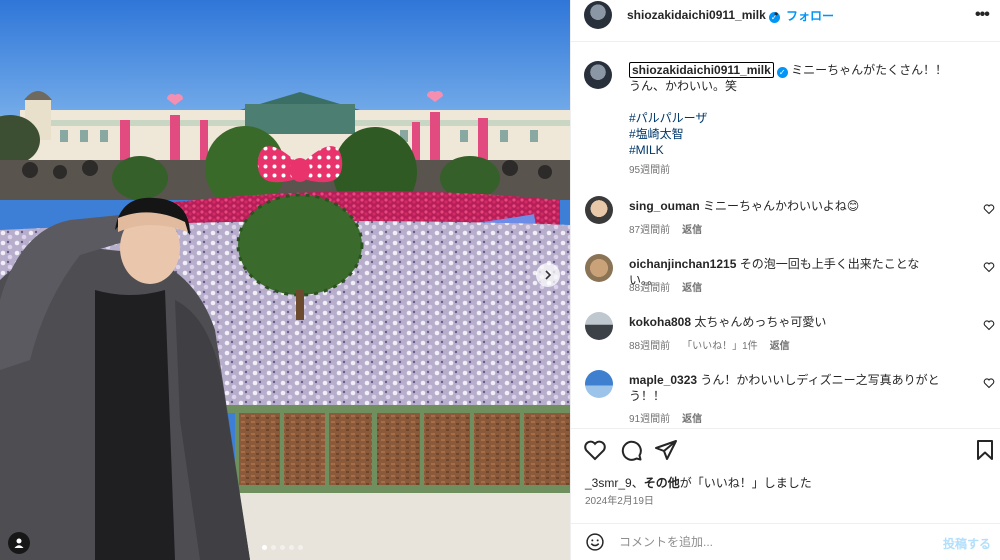 The height and width of the screenshot is (560, 1000). I want to click on person-icon, so click(19, 543).